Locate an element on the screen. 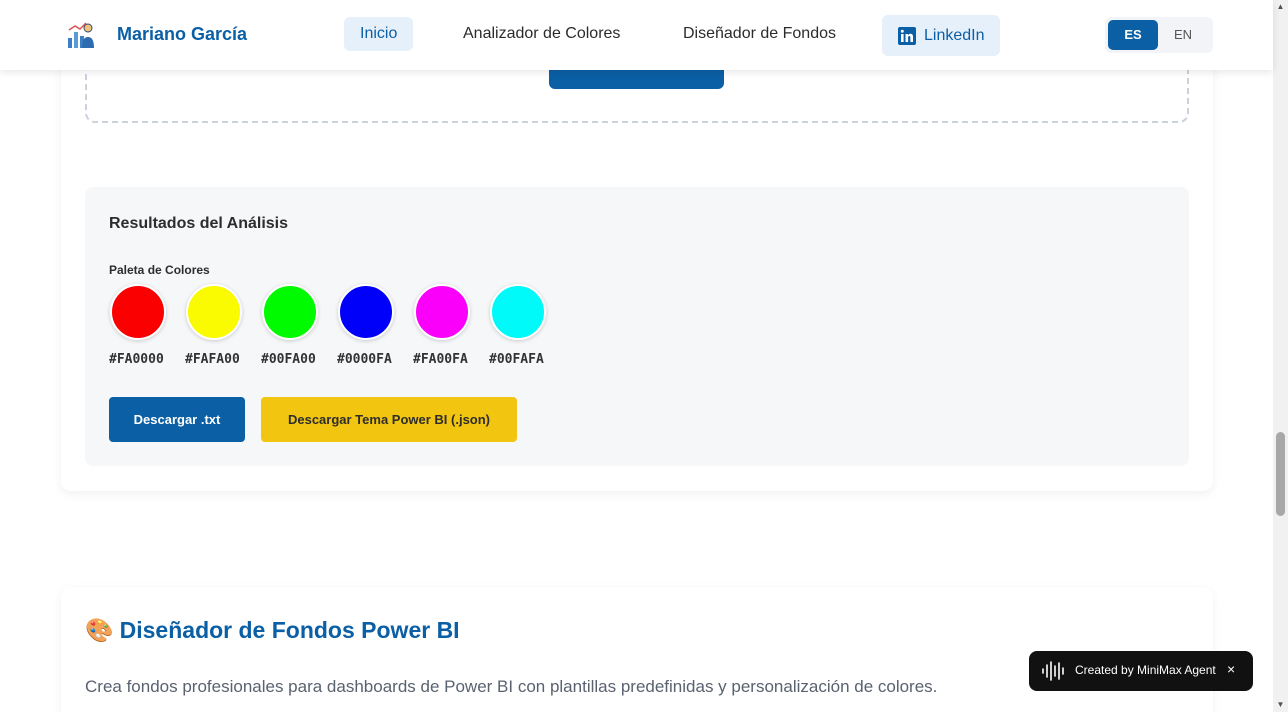 The image size is (1288, 712). nav-analizador: Analizador de Colores is located at coordinates (541, 34).